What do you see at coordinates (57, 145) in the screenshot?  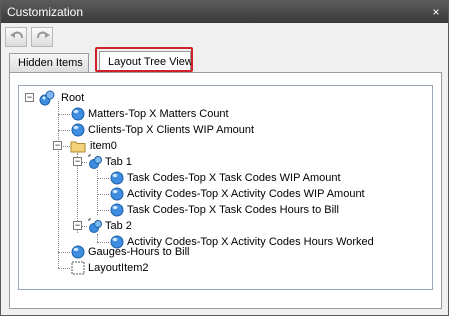 I see `item0-expander: −` at bounding box center [57, 145].